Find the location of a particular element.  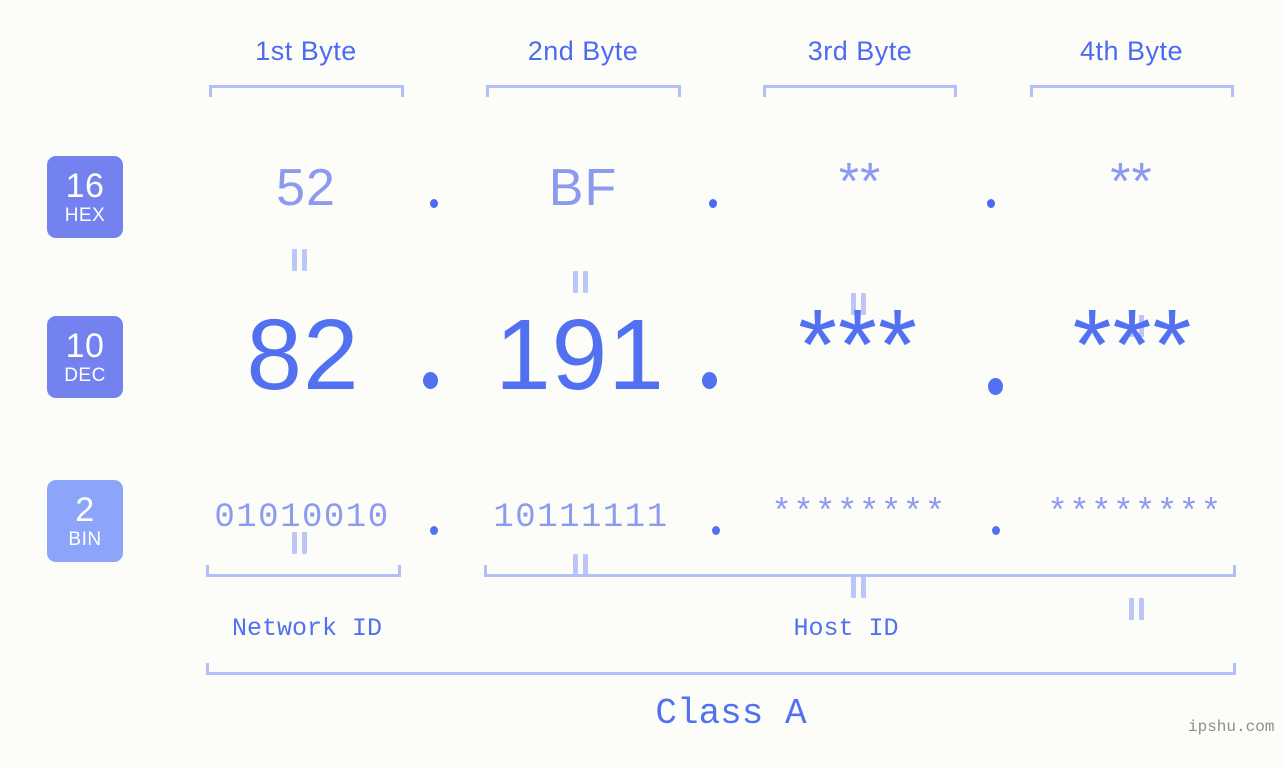

bracket-top-1st-byte is located at coordinates (306, 91).